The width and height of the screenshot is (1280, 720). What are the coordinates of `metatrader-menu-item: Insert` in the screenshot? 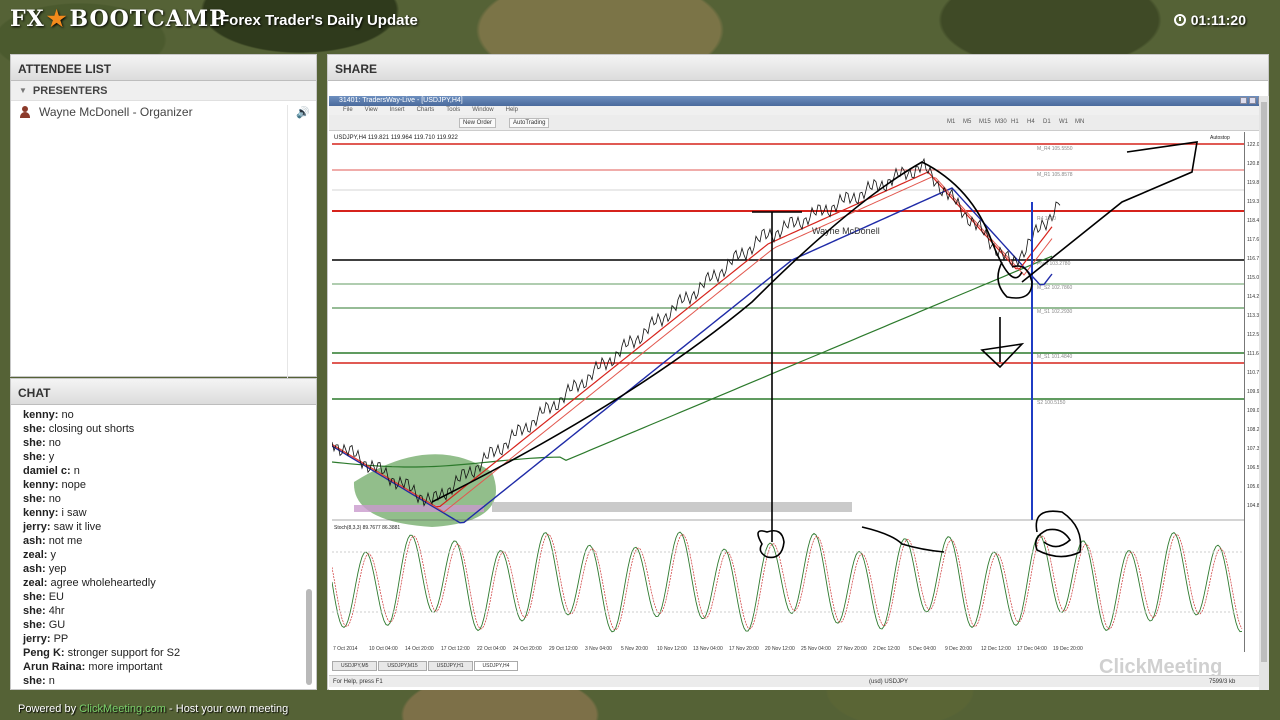 It's located at (397, 110).